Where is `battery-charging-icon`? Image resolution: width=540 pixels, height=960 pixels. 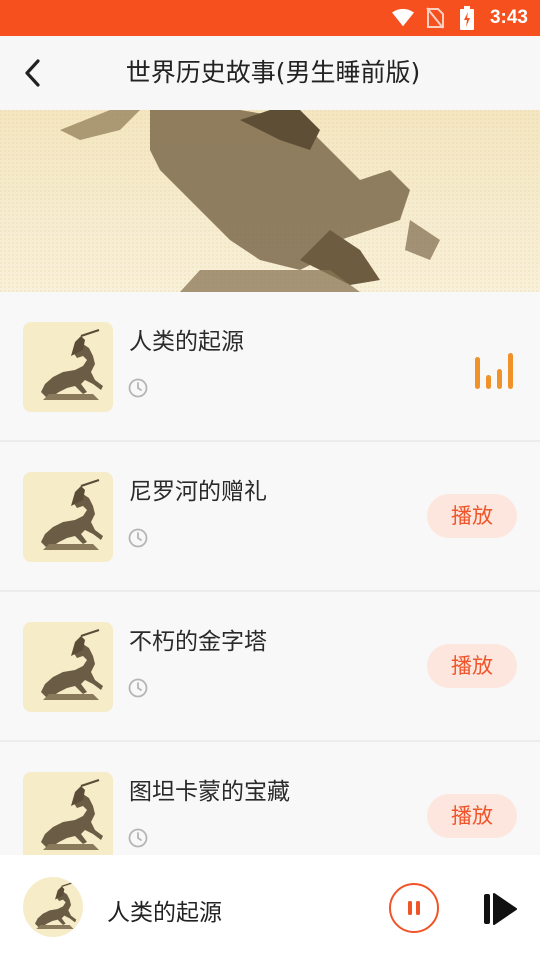
battery-charging-icon is located at coordinates (467, 18).